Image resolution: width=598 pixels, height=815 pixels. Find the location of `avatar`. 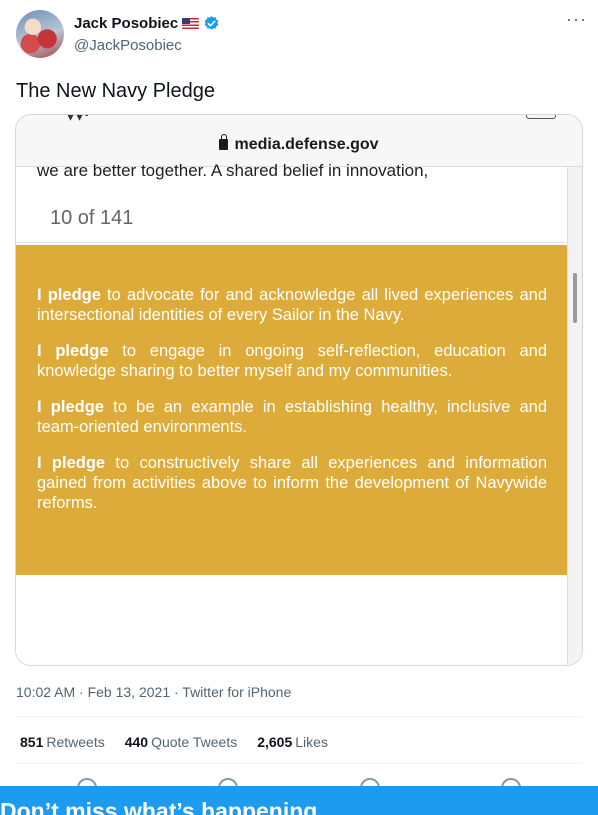

avatar is located at coordinates (40, 34).